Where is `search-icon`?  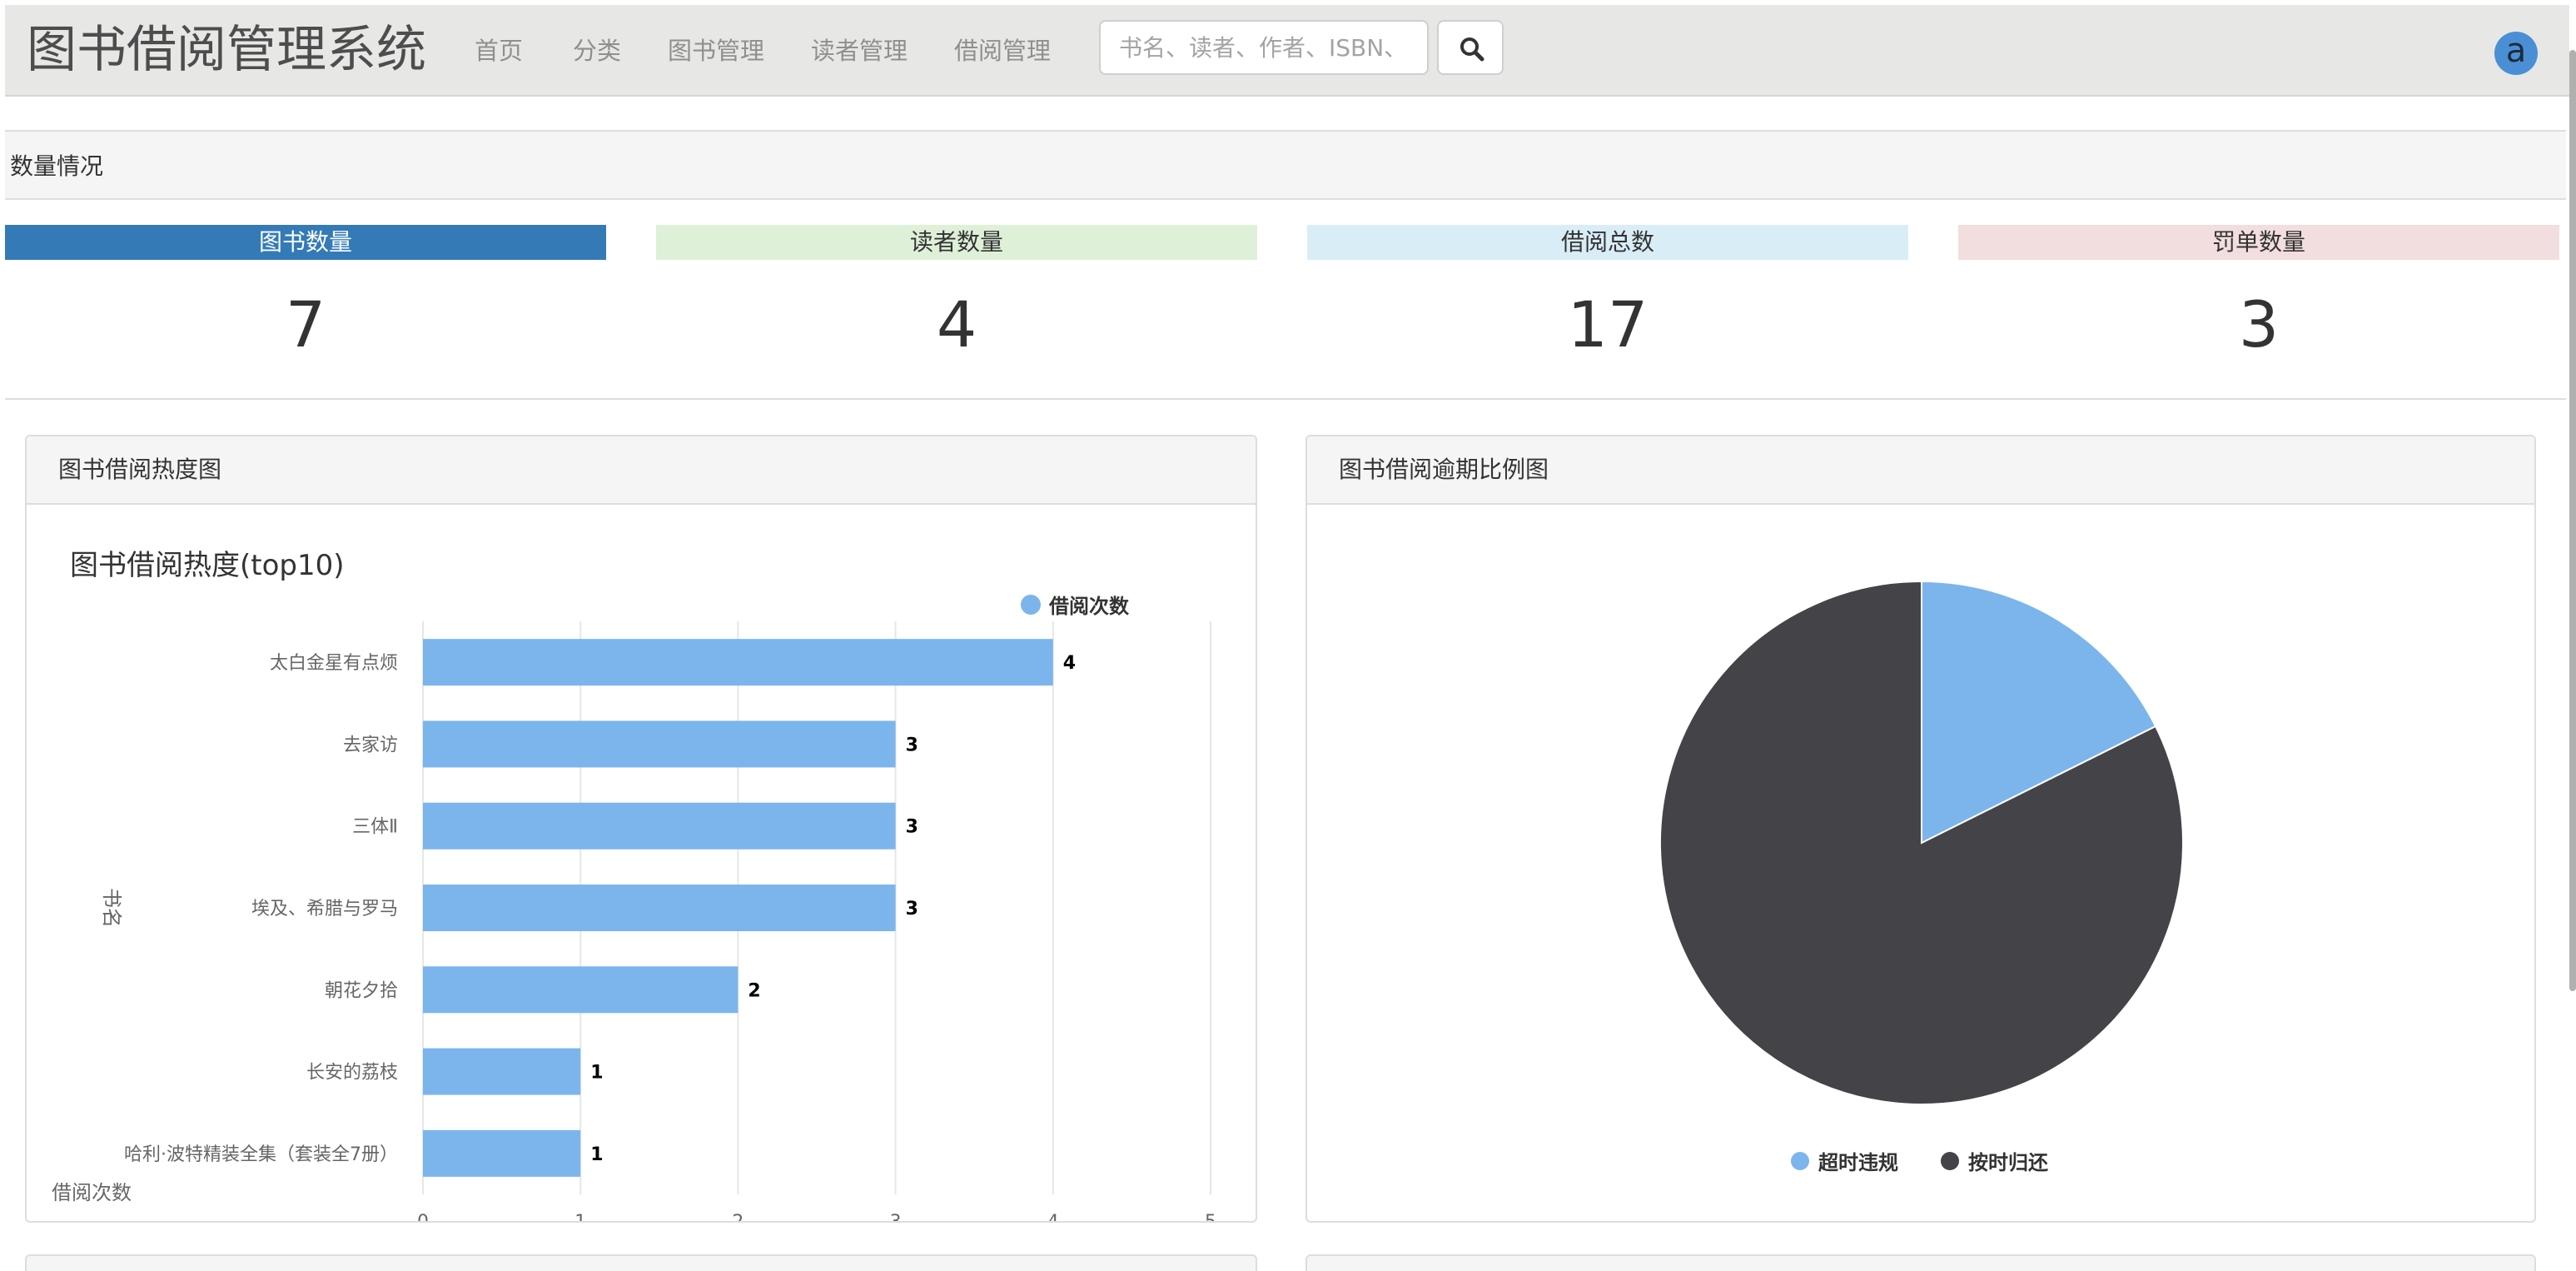
search-icon is located at coordinates (1472, 49).